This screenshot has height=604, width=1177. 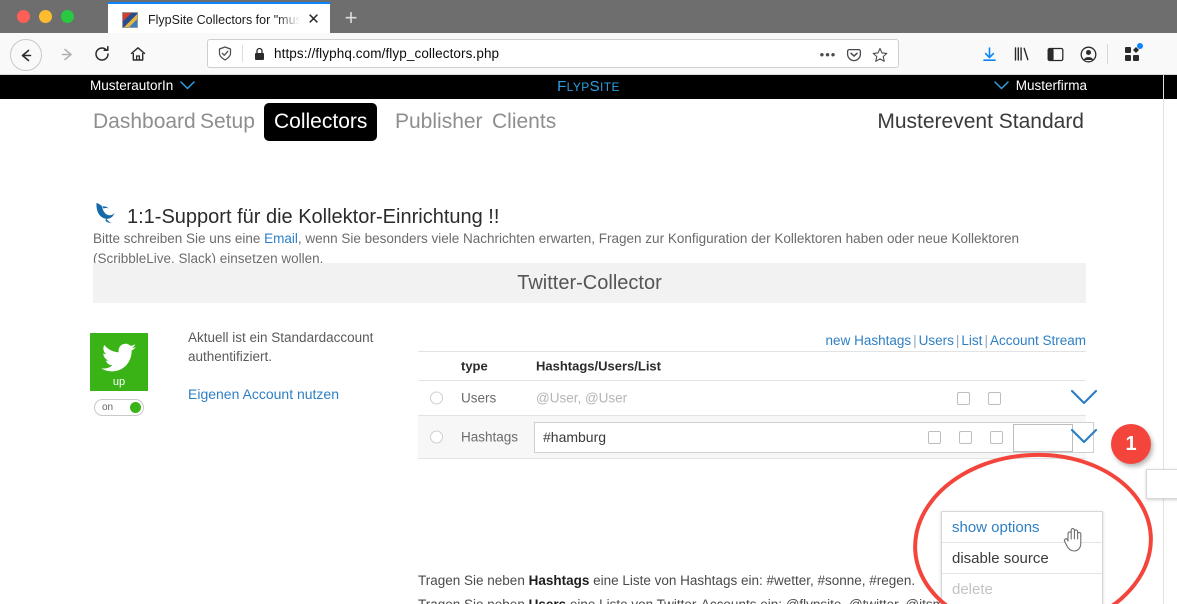 What do you see at coordinates (1038, 340) in the screenshot?
I see `new-account-stream-link: Account Stream` at bounding box center [1038, 340].